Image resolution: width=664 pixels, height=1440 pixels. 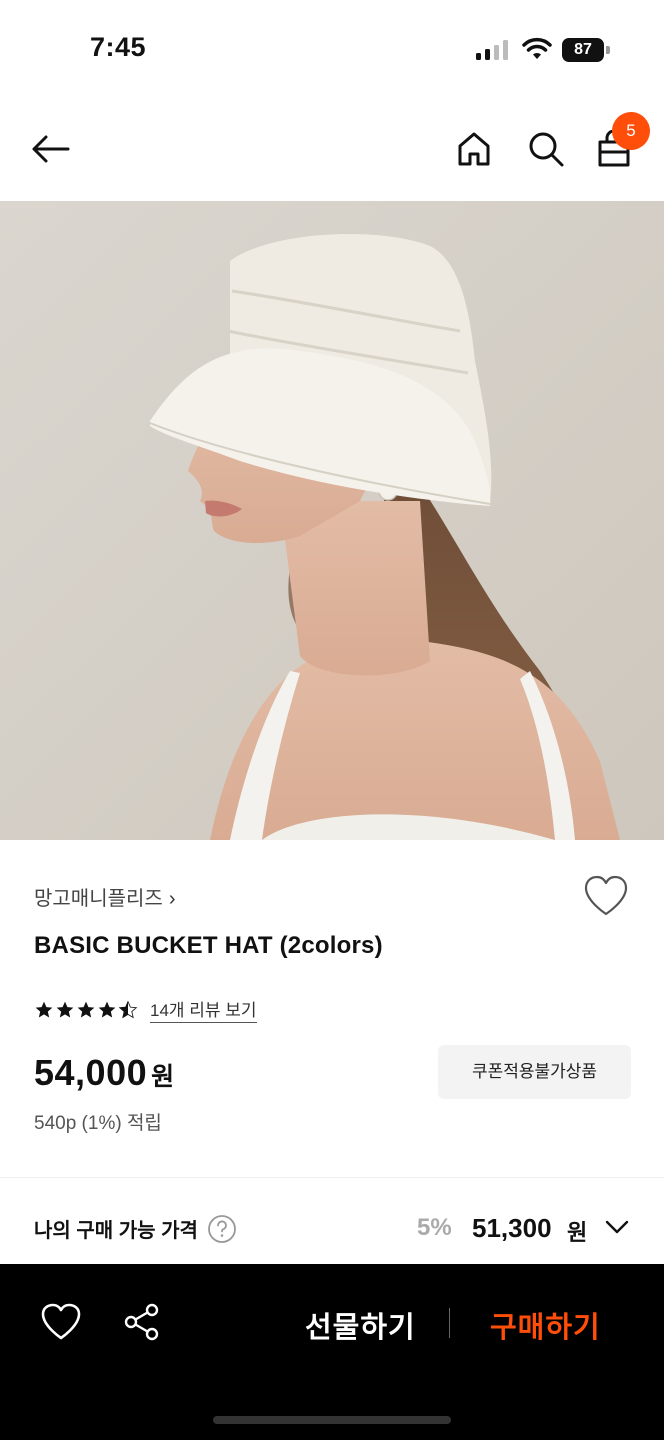 I want to click on help-icon, so click(x=222, y=1229).